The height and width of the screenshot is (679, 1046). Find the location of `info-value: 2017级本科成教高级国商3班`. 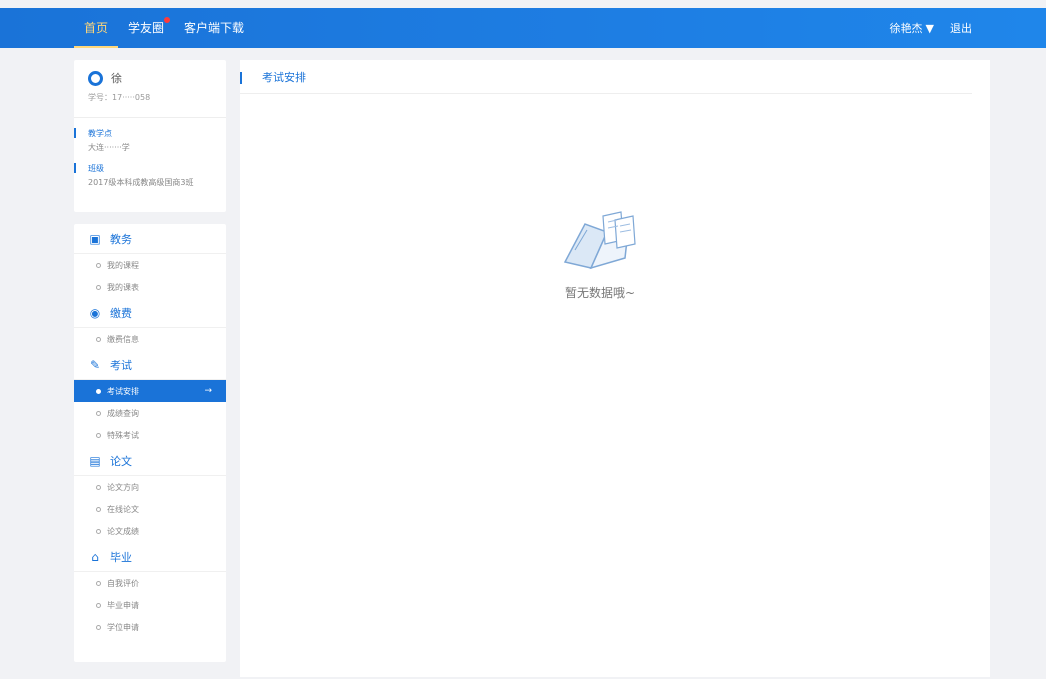

info-value: 2017级本科成教高级国商3班 is located at coordinates (141, 182).